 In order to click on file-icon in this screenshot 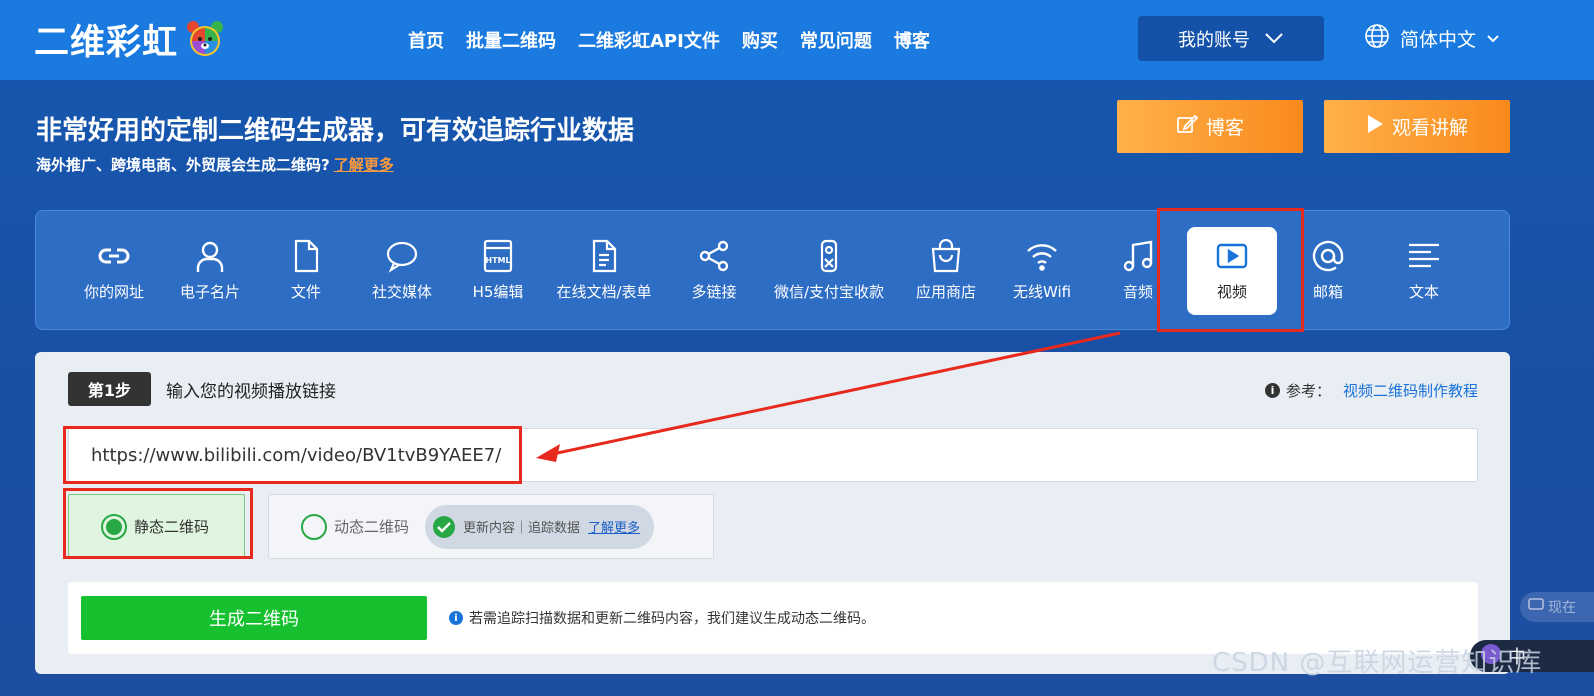, I will do `click(306, 256)`.